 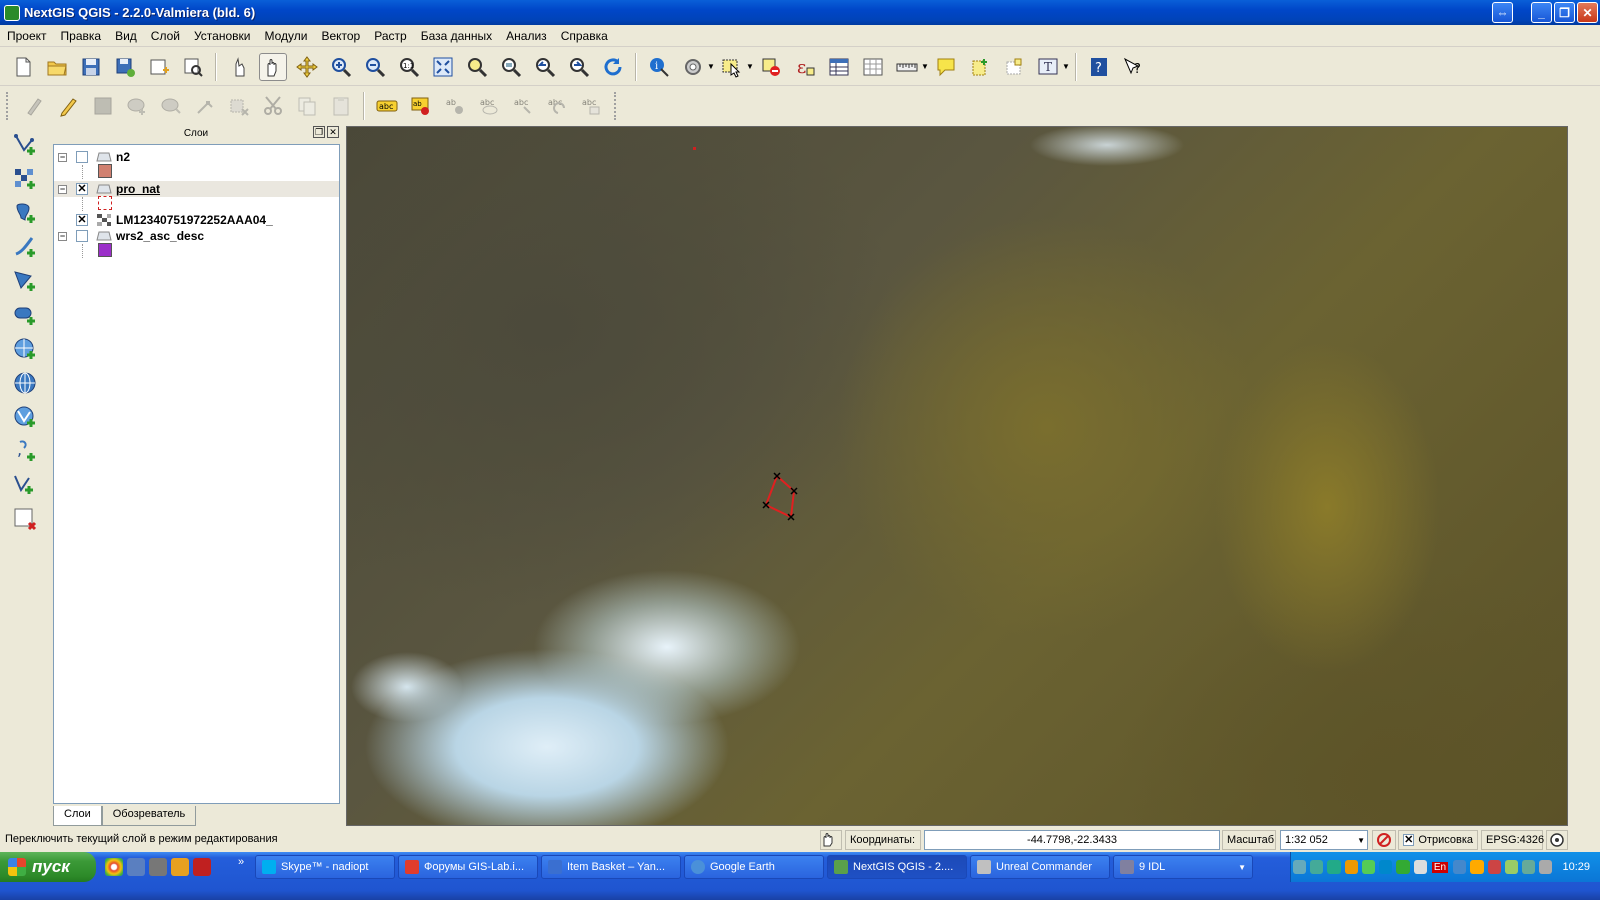 What do you see at coordinates (456, 36) in the screenshot?
I see `menu-database: База данных` at bounding box center [456, 36].